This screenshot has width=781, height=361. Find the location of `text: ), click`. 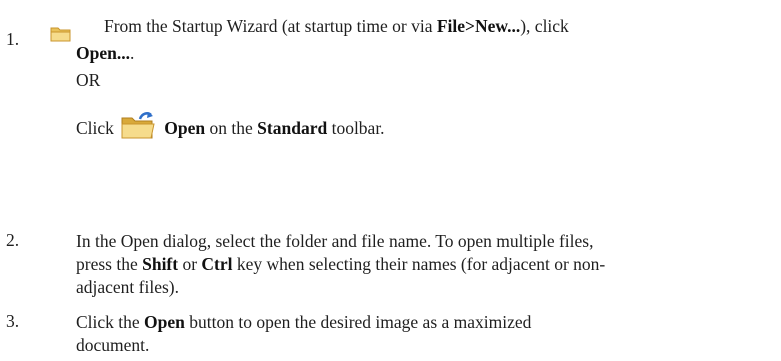

text: ), click is located at coordinates (544, 26).